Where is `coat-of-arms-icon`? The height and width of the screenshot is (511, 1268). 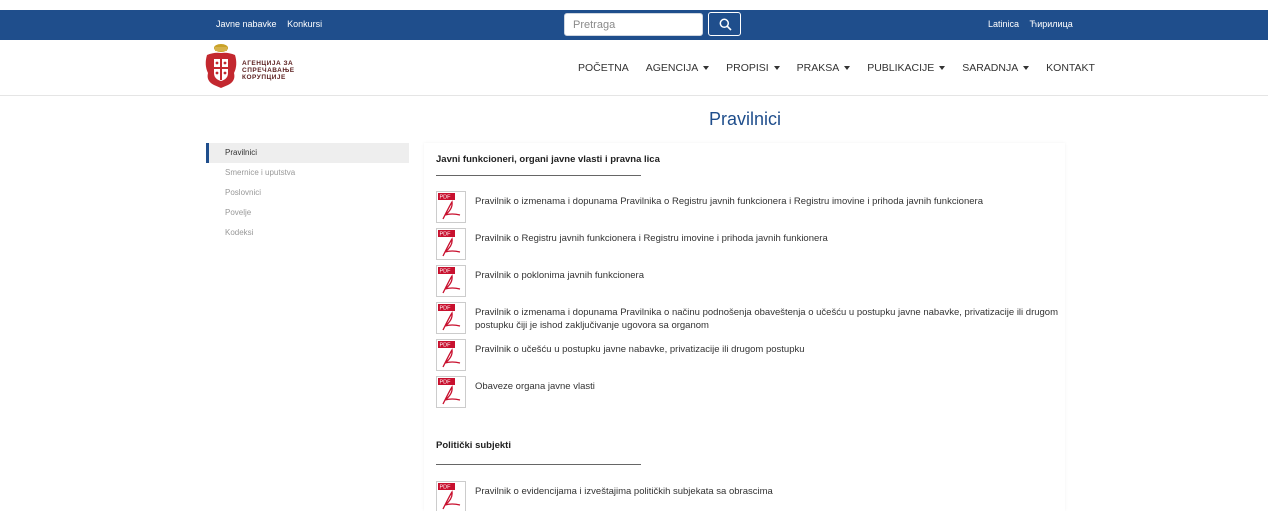 coat-of-arms-icon is located at coordinates (221, 66).